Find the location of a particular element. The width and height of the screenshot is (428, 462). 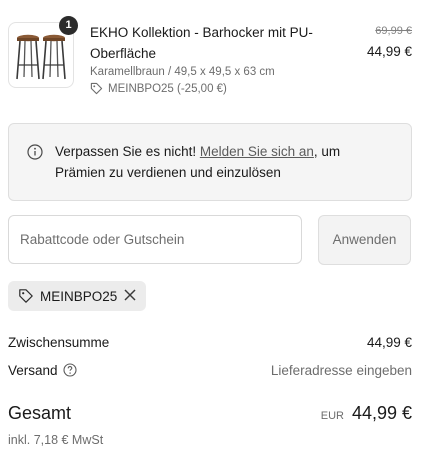

discount-code-field is located at coordinates (155, 239).